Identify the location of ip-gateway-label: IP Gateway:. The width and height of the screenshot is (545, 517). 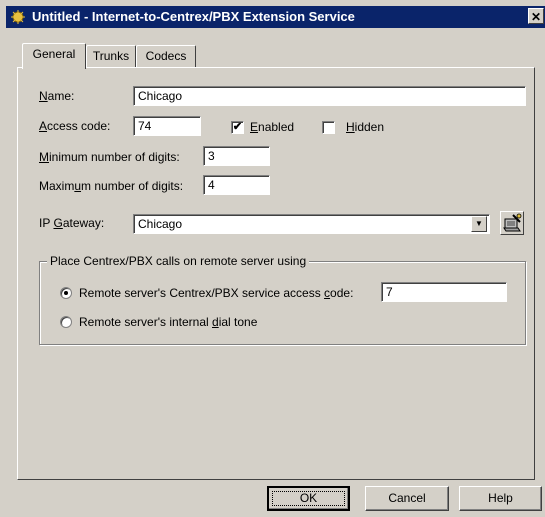
(72, 223).